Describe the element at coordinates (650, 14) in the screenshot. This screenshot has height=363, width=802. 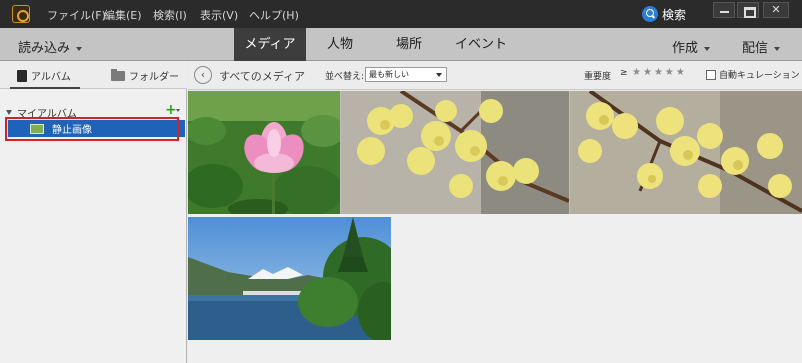
I see `search-icon` at that location.